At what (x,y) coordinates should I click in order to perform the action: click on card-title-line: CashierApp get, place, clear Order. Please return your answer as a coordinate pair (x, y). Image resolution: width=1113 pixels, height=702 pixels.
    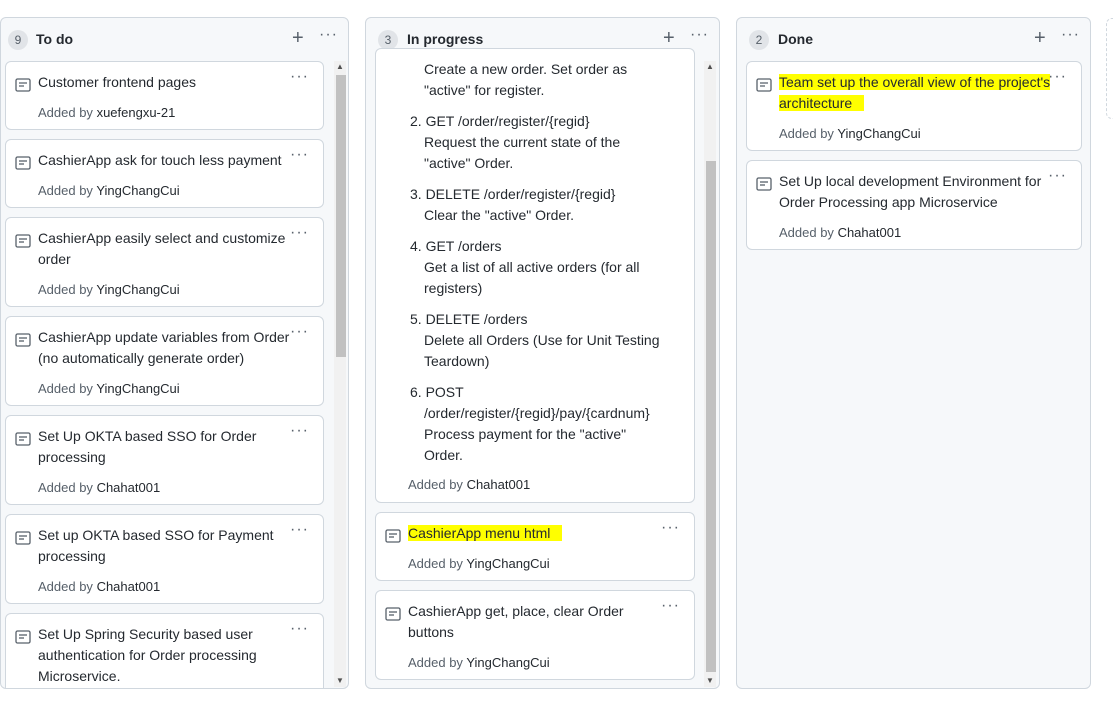
    Looking at the image, I should click on (516, 611).